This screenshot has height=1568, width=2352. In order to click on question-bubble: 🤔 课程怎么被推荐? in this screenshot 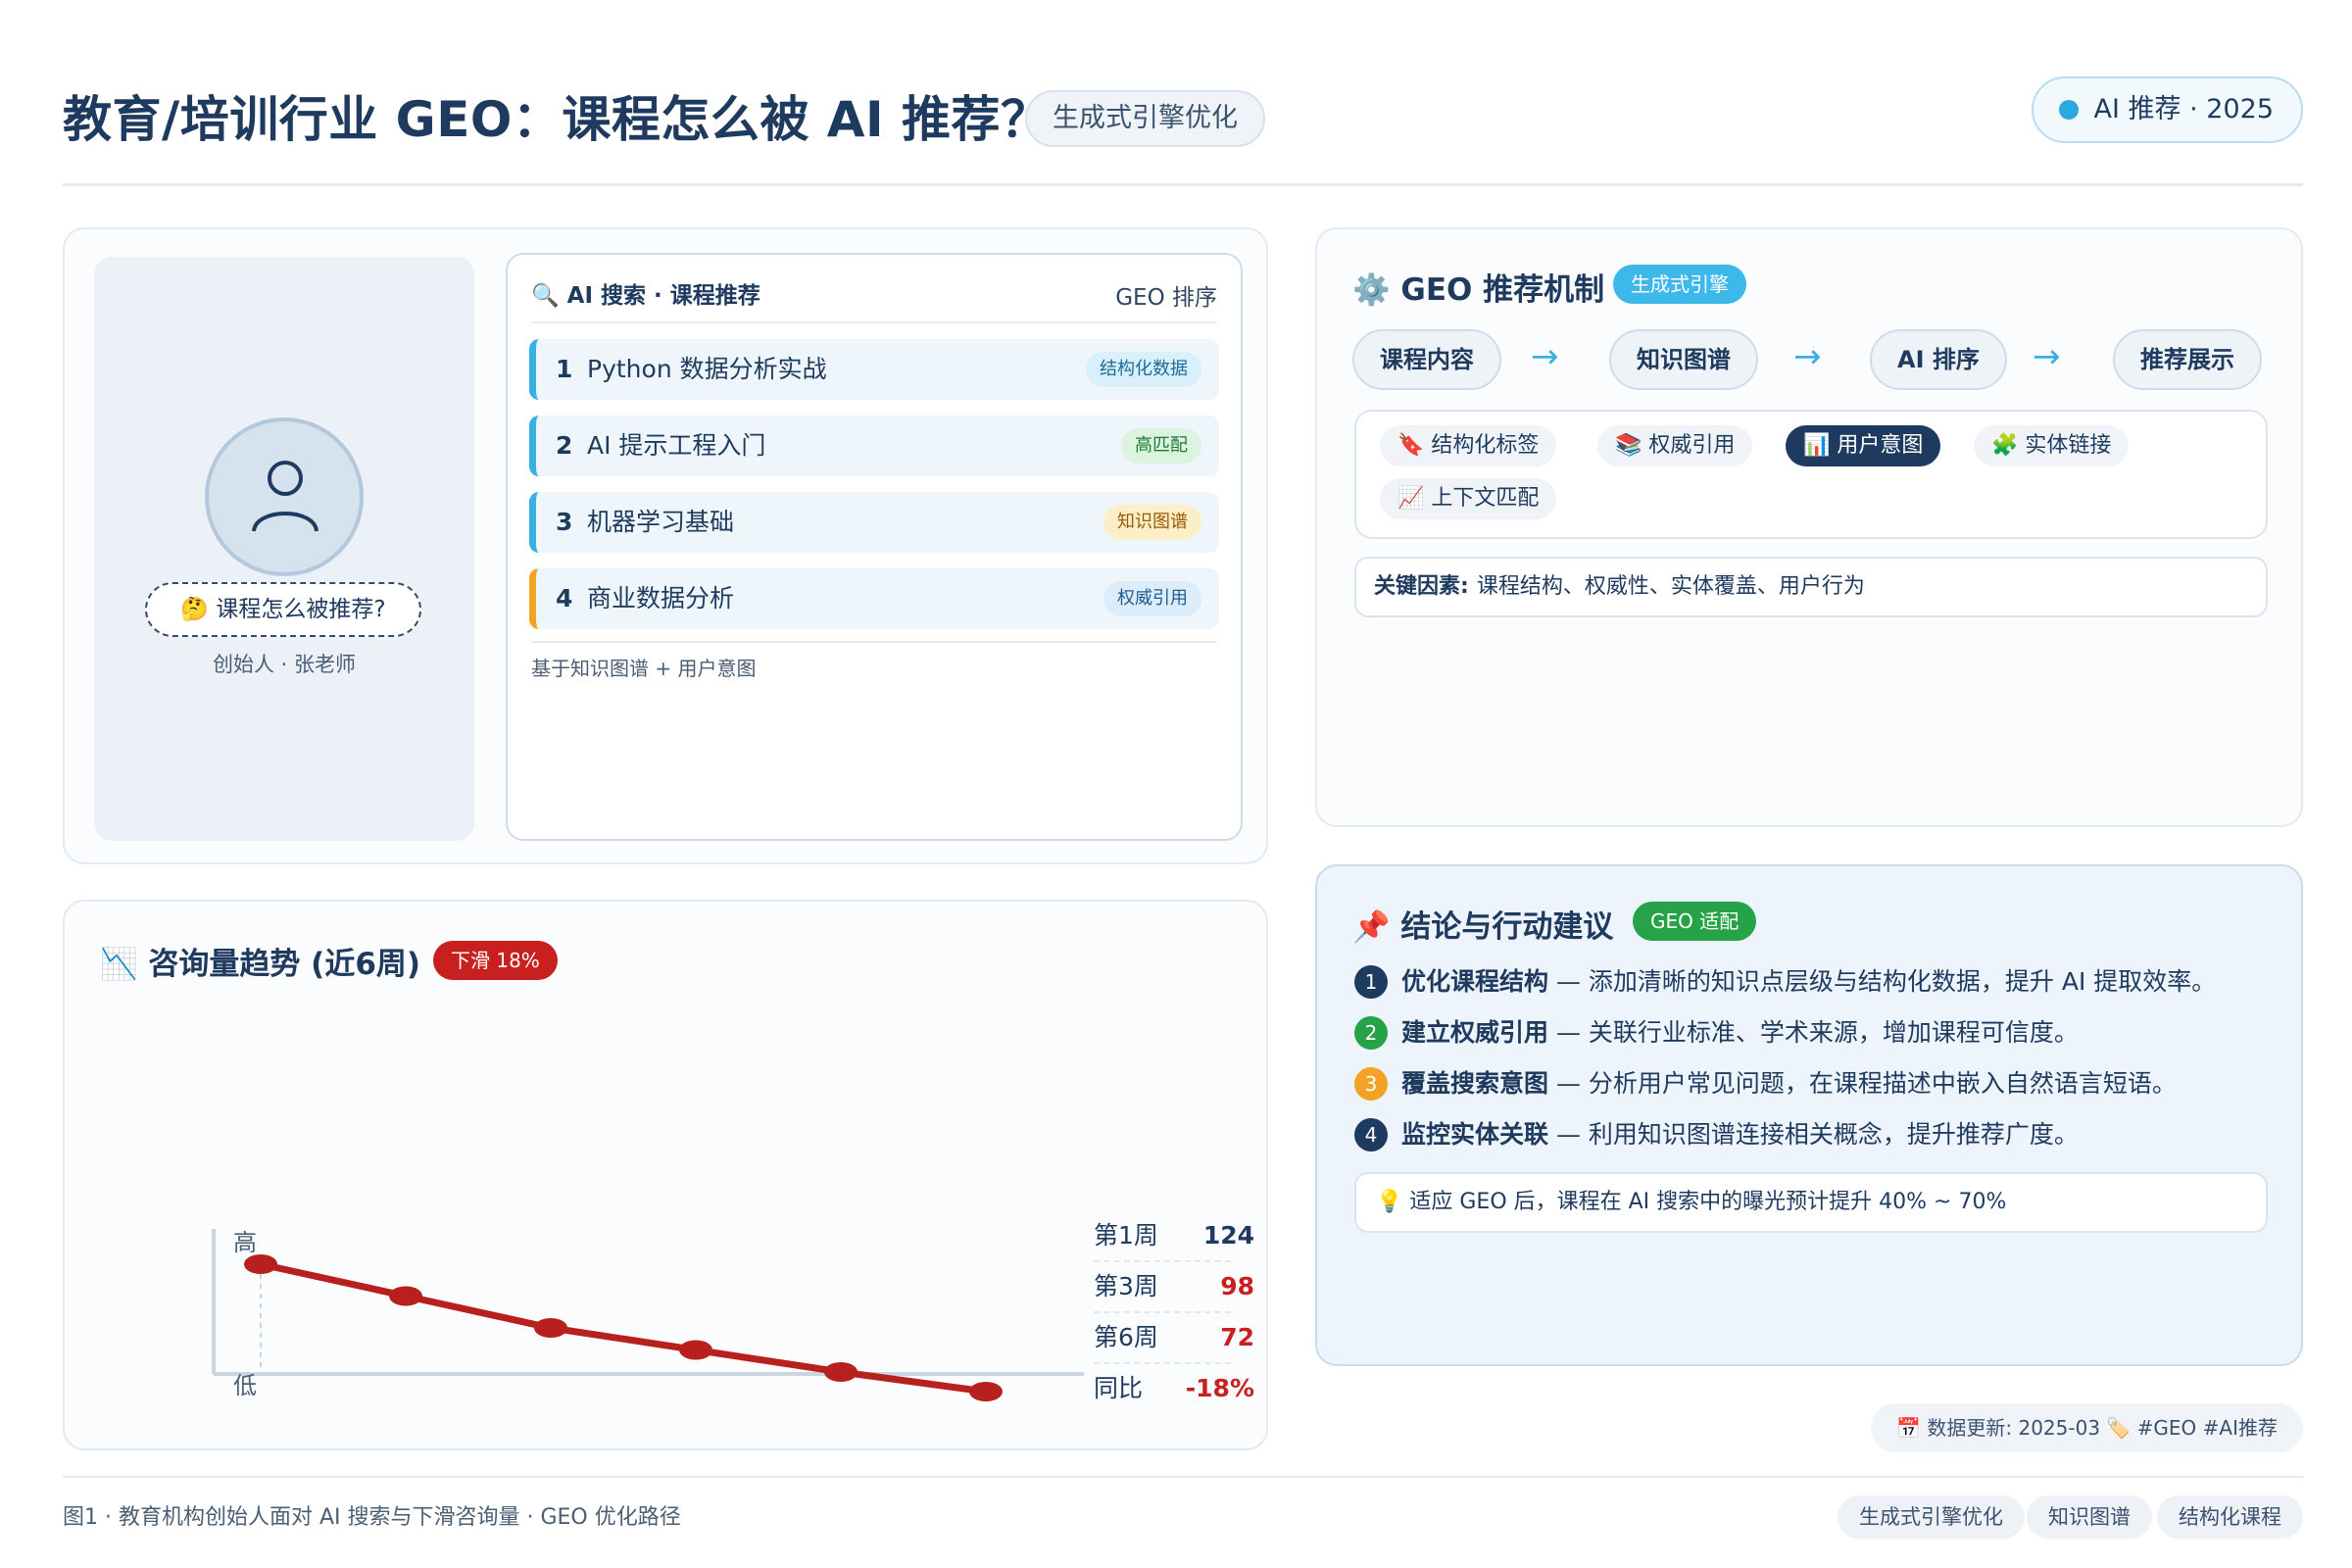, I will do `click(283, 609)`.